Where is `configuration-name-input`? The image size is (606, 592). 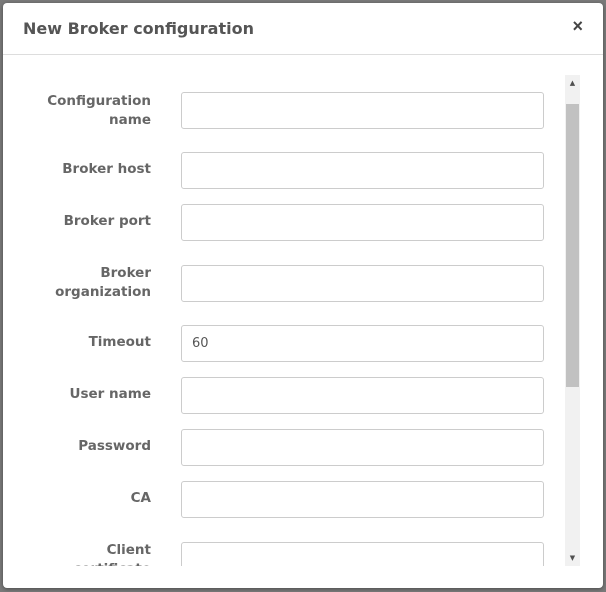 configuration-name-input is located at coordinates (362, 110).